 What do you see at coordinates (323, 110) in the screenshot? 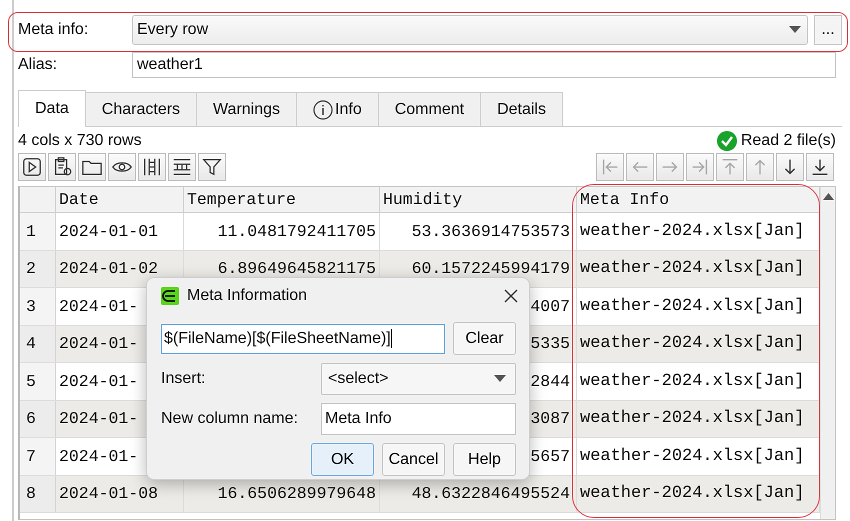
I see `info-icon` at bounding box center [323, 110].